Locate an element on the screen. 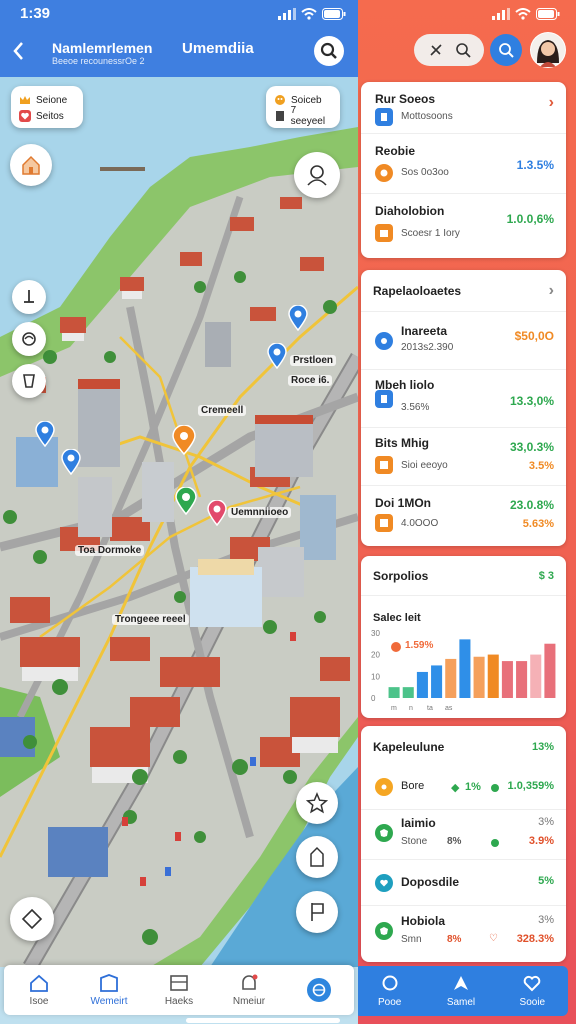 The height and width of the screenshot is (1024, 576). compass-button is located at coordinates (29, 297).